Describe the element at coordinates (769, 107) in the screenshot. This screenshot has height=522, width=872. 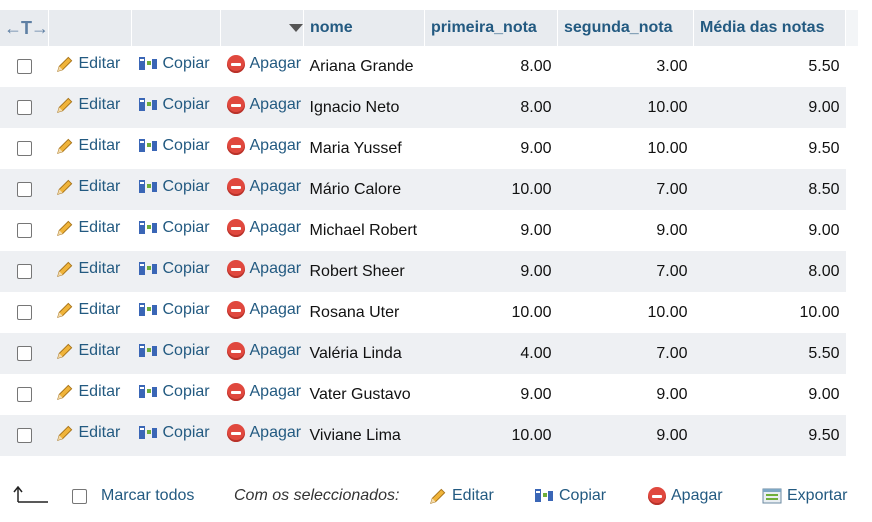
I see `cell-media: 9.00` at that location.